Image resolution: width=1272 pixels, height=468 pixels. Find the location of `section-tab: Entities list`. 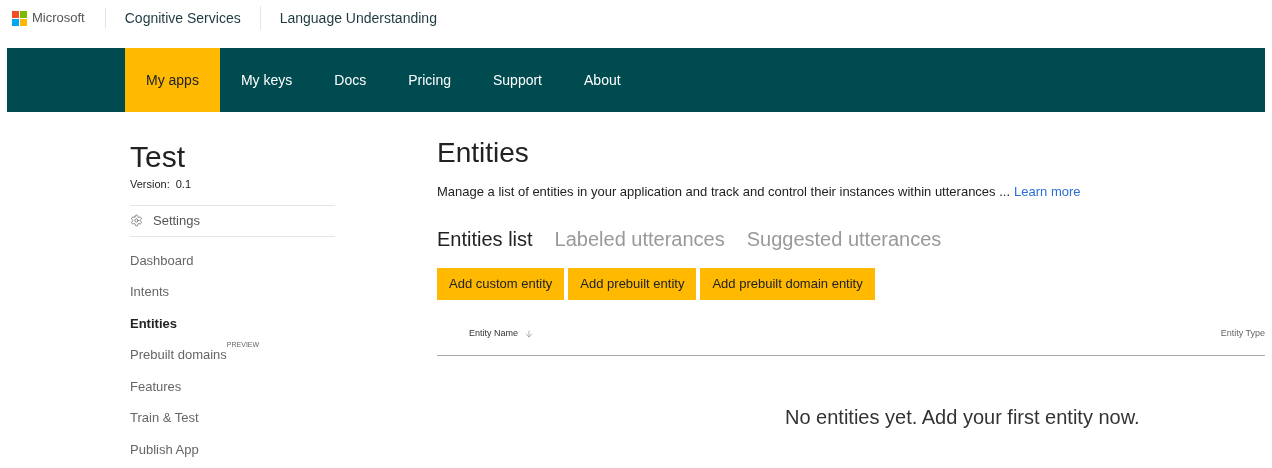

section-tab: Entities list is located at coordinates (485, 238).